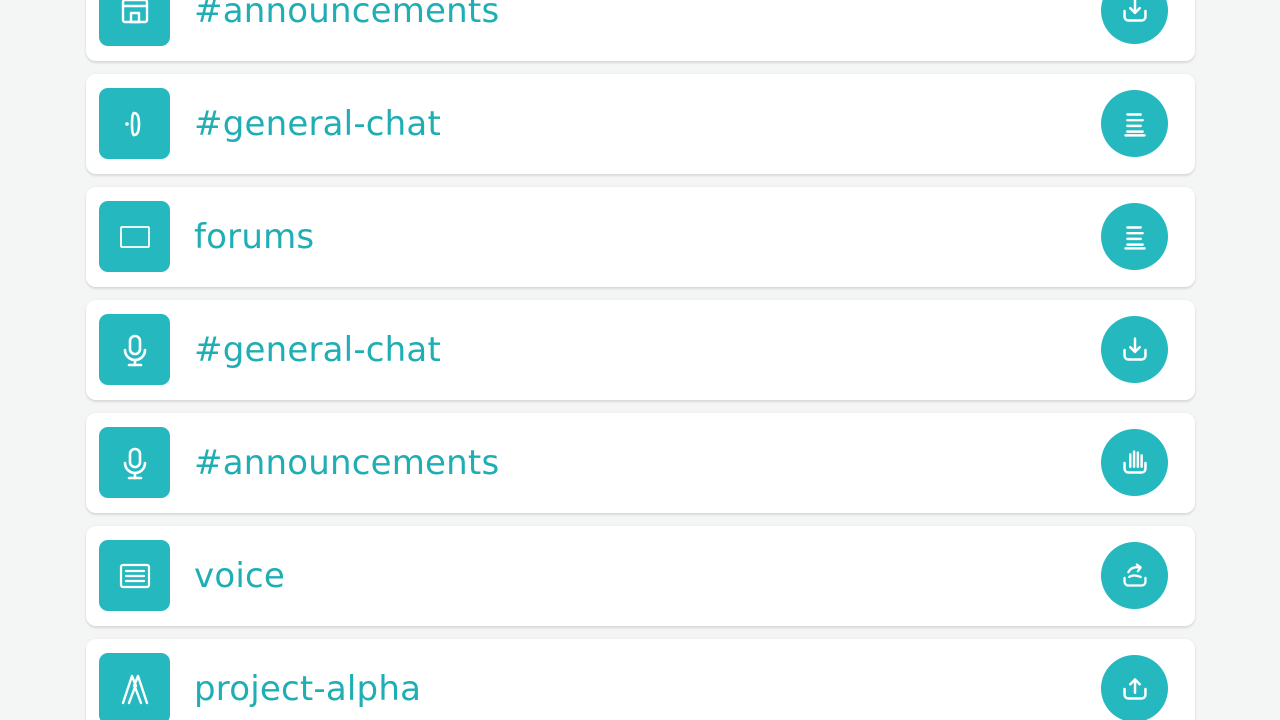 This screenshot has width=1280, height=720. I want to click on channel-name: forums, so click(254, 237).